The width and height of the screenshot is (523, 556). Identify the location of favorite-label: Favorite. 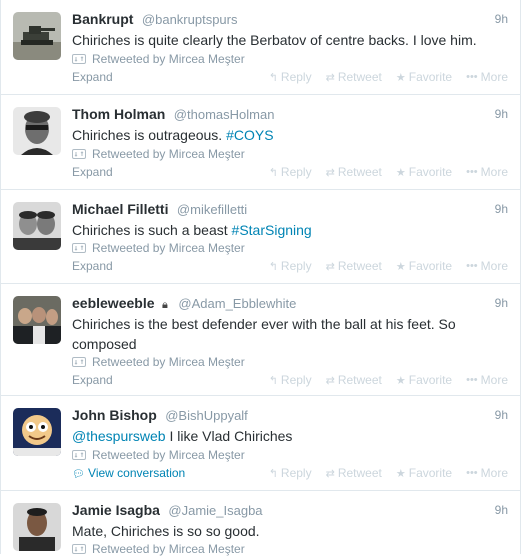
(430, 380).